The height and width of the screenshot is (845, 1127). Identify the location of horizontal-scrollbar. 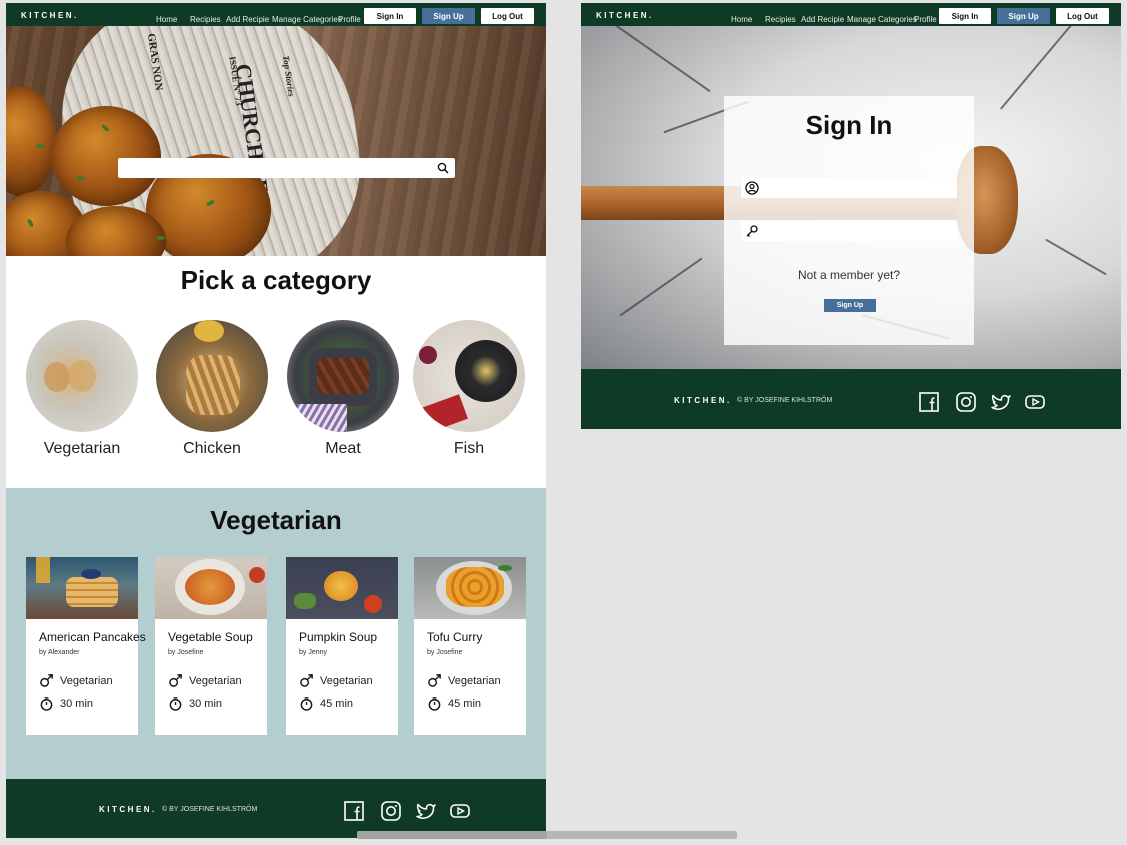
(547, 835).